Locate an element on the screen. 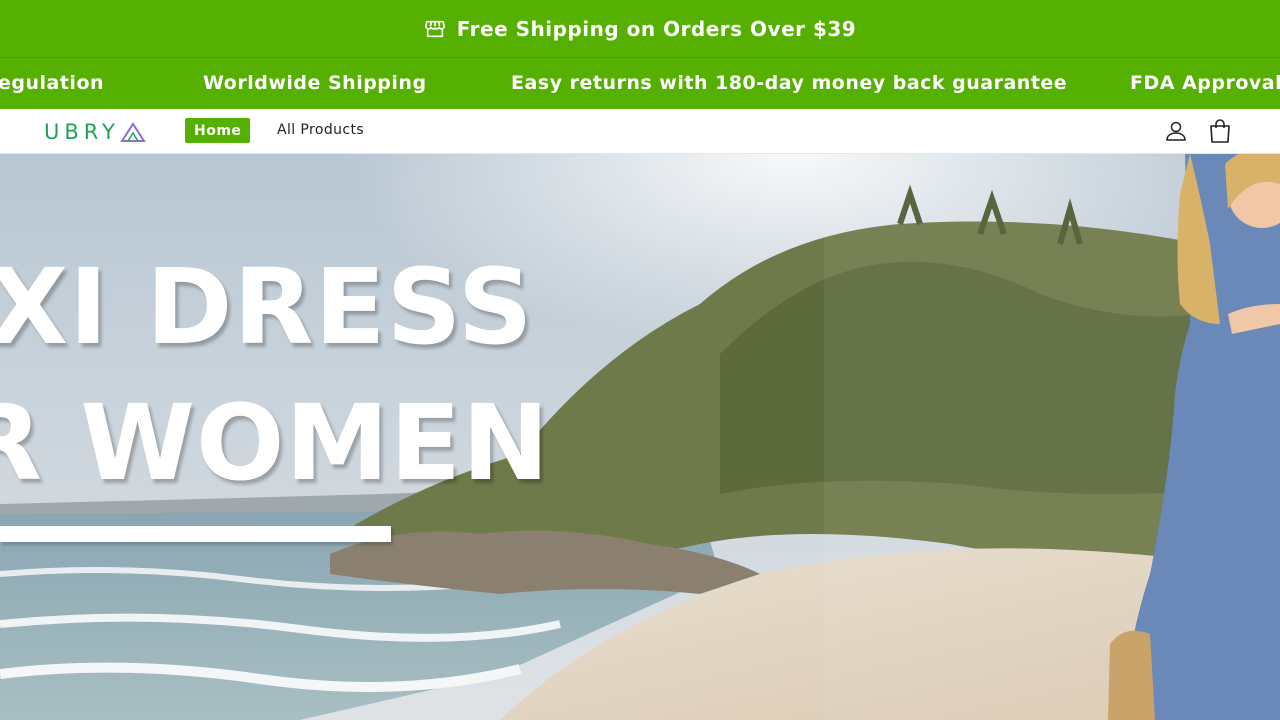  marquee-item: egulation is located at coordinates (52, 83).